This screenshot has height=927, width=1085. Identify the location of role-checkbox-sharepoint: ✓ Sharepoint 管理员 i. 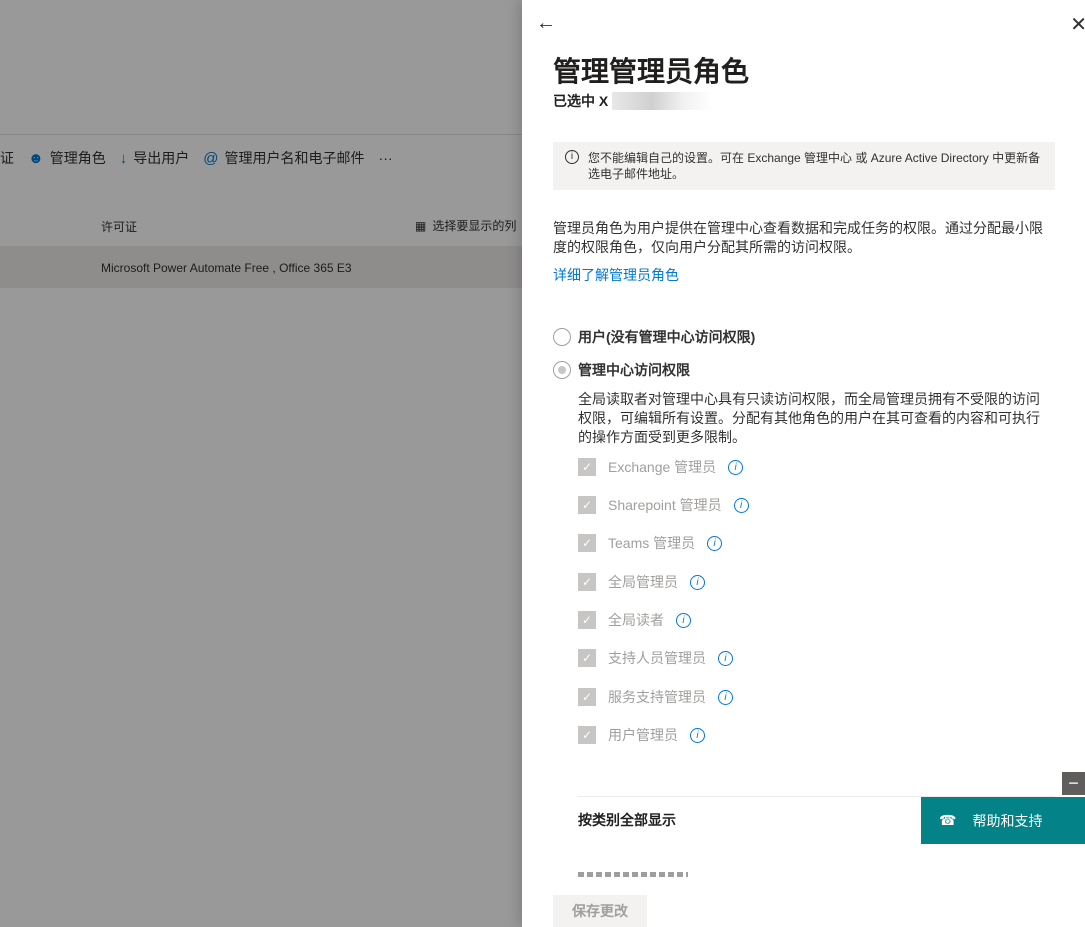
(663, 505).